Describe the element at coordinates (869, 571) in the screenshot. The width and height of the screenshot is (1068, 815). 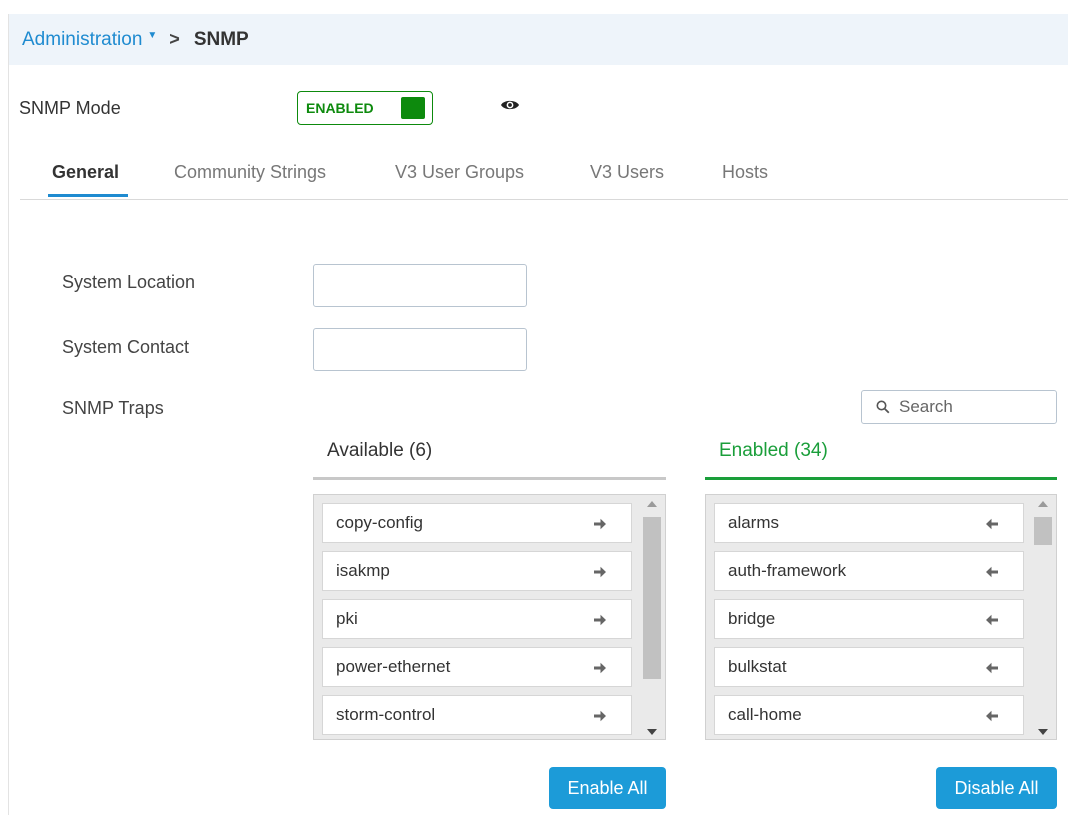
I see `list-item: auth-framework` at that location.